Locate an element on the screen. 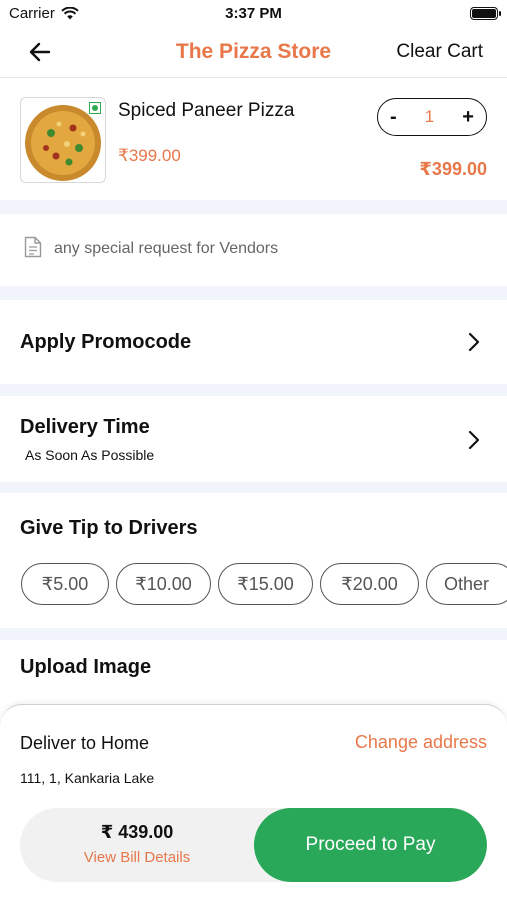 The image size is (507, 900). tip-chip: ₹5.00 is located at coordinates (65, 584).